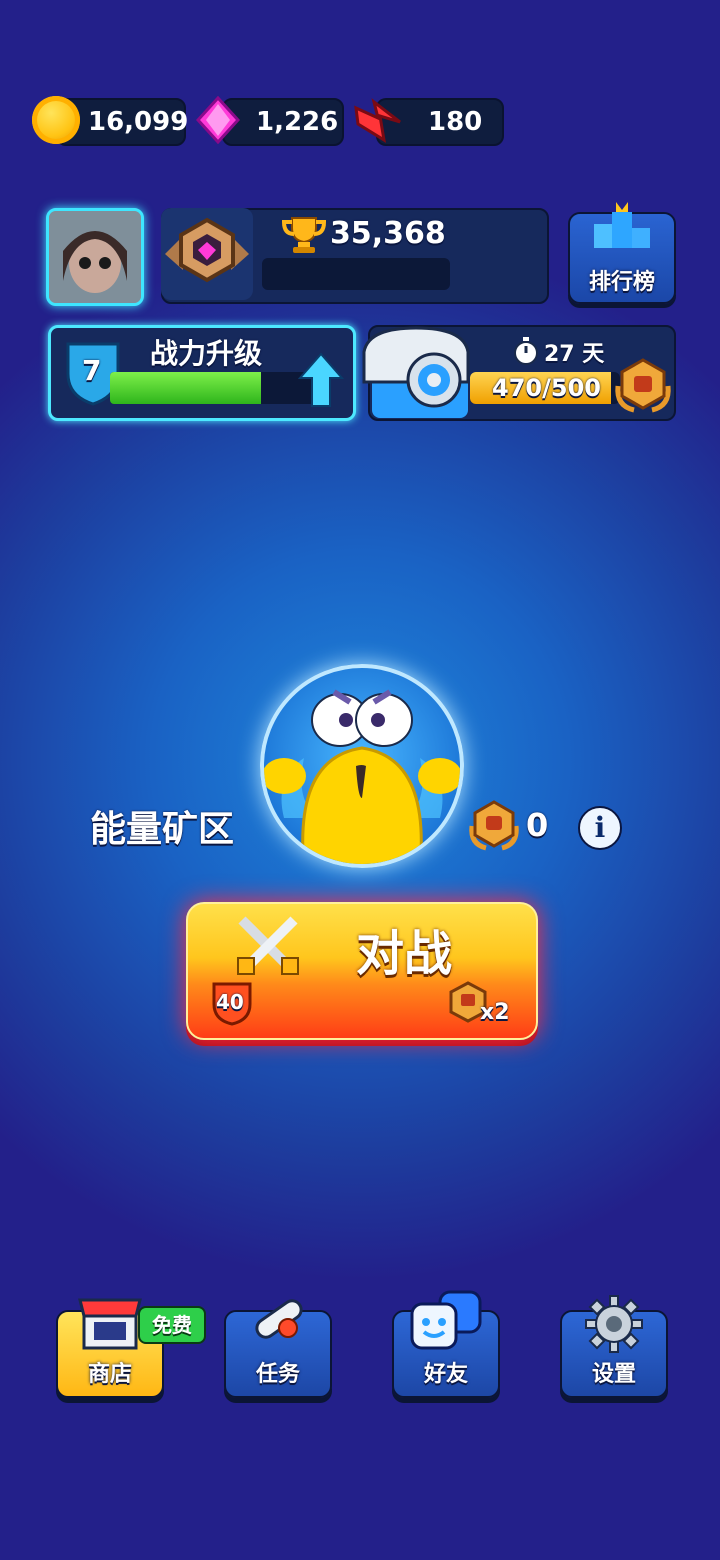 This screenshot has width=720, height=1560. Describe the element at coordinates (546, 388) in the screenshot. I see `pass-progress-text: 470/500` at that location.